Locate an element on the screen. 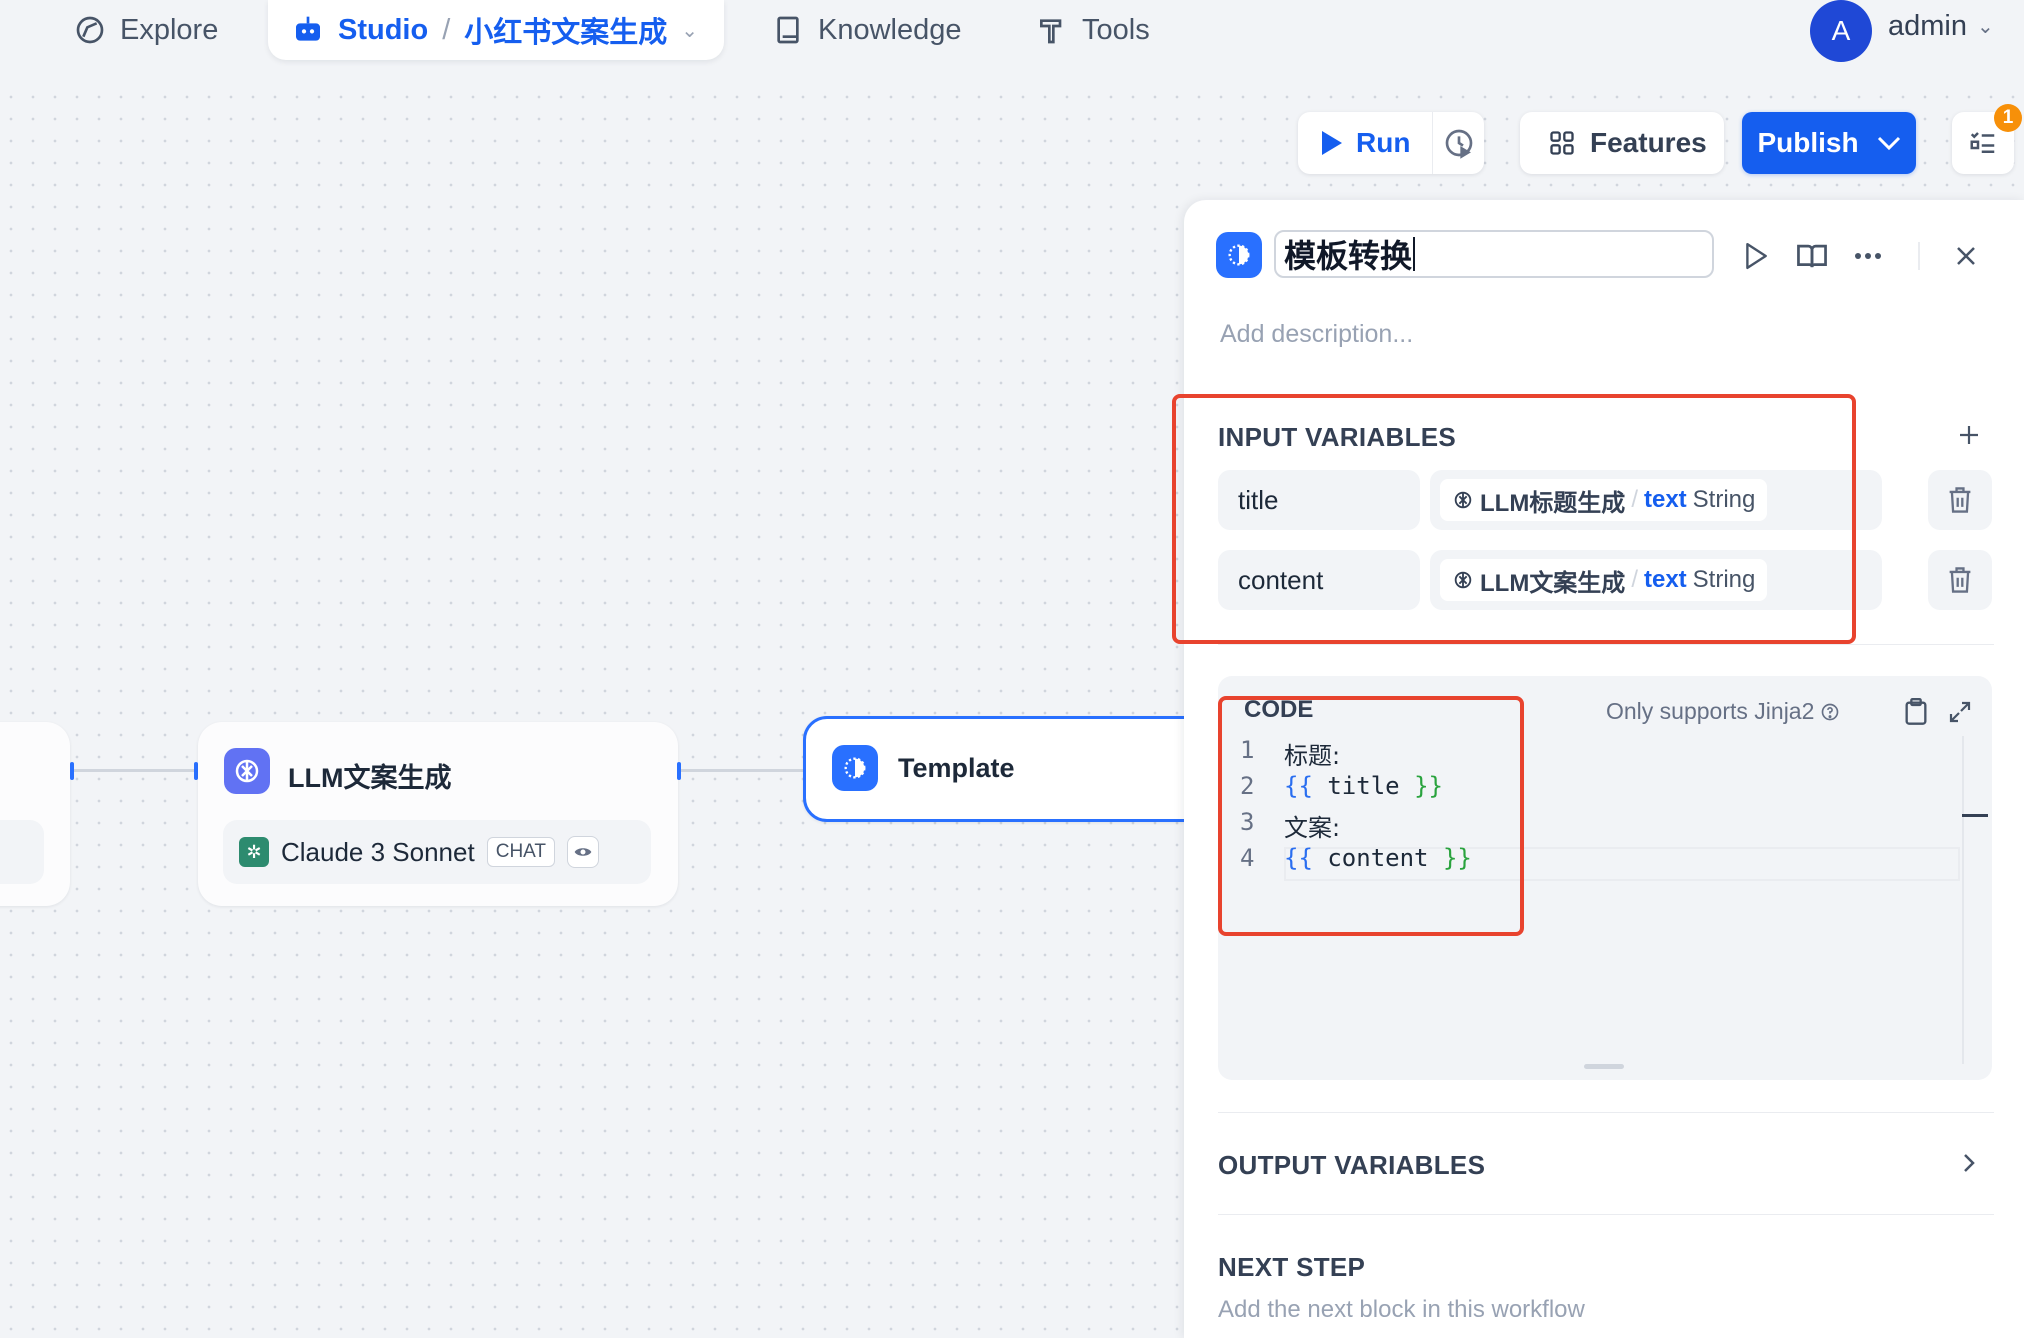  workflow-node-template: Template is located at coordinates (1013, 769).